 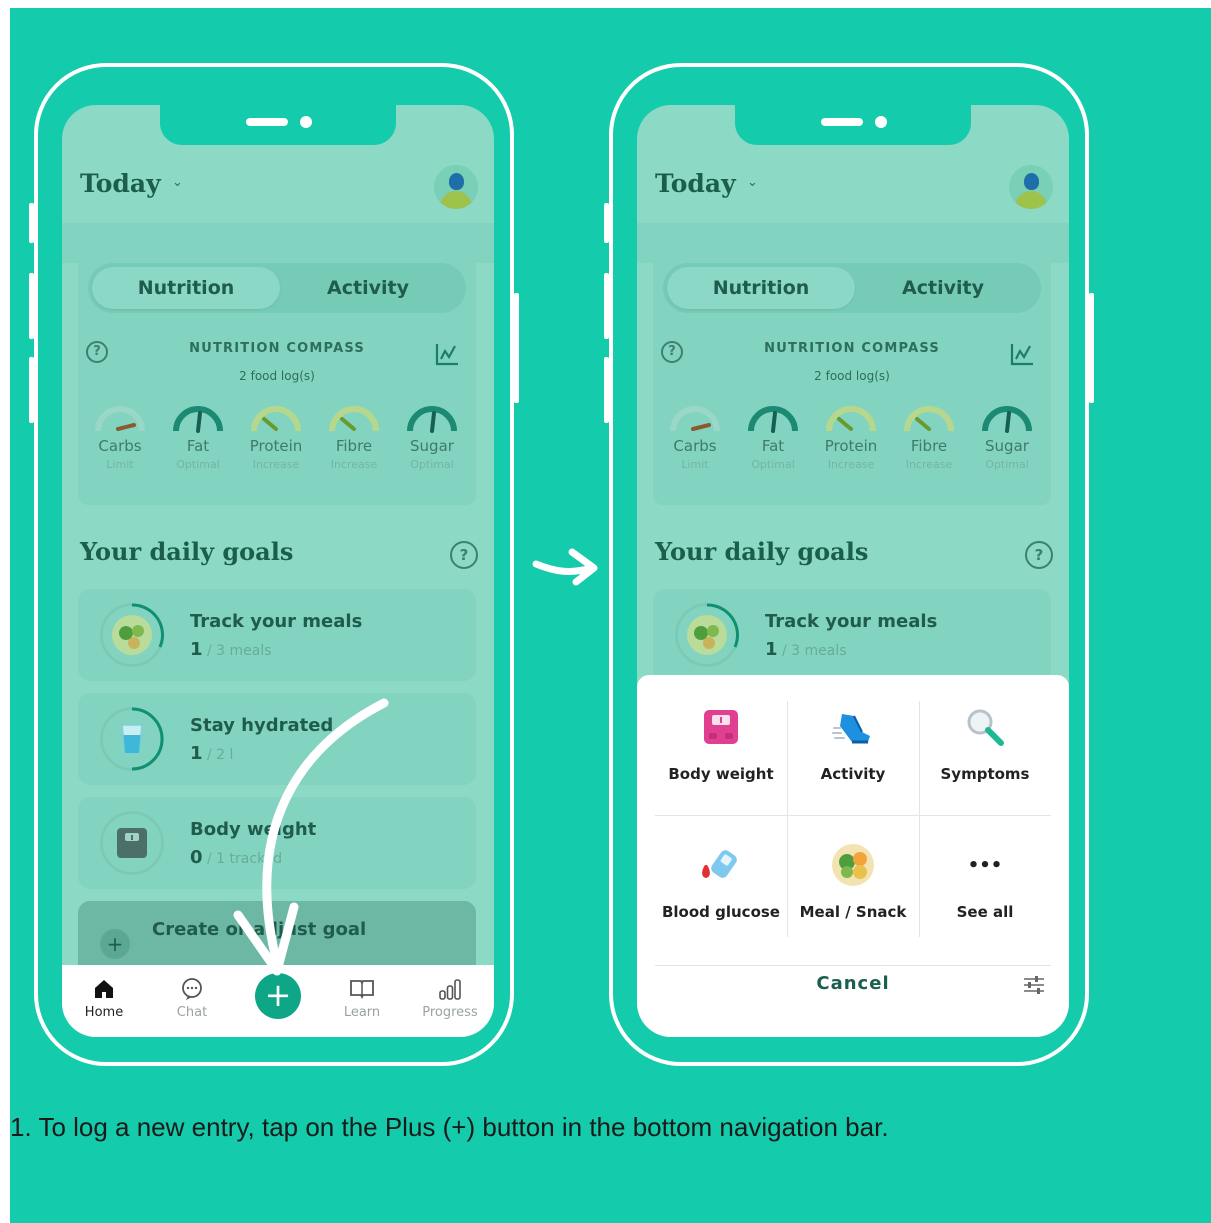 What do you see at coordinates (853, 774) in the screenshot?
I see `entry-label: Activity` at bounding box center [853, 774].